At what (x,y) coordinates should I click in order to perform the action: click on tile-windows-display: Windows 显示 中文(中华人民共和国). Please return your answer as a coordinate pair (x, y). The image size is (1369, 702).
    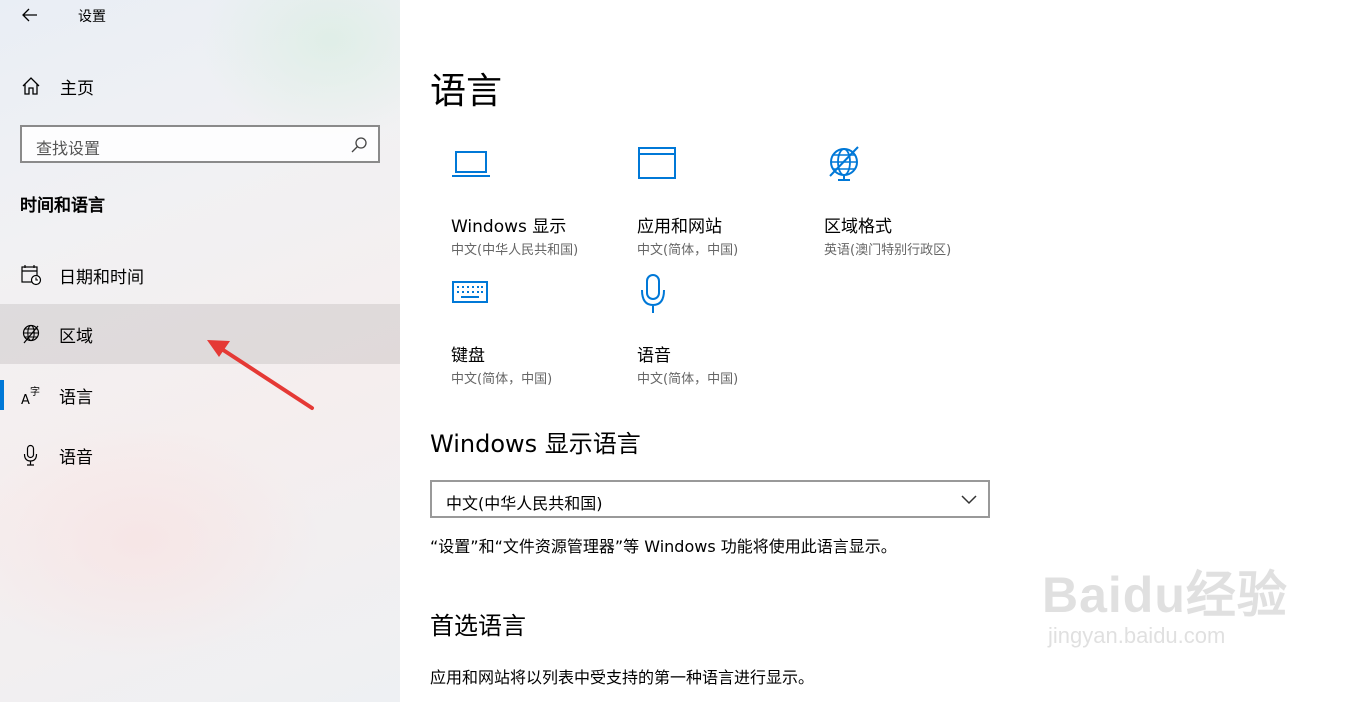
    Looking at the image, I should click on (541, 202).